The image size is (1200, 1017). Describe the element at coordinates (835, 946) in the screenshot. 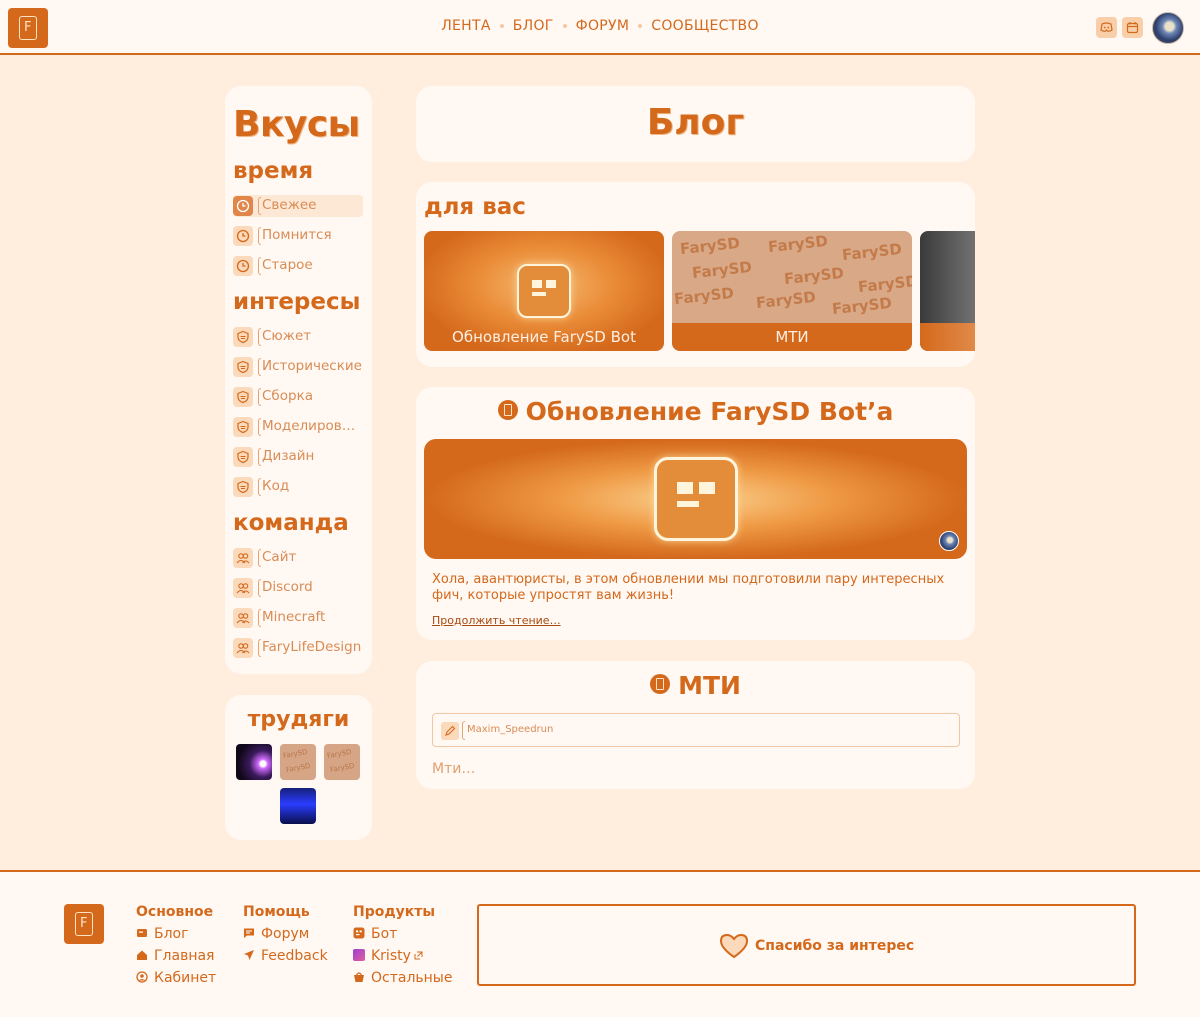

I see `thanks-text: Спасибо за интерес` at that location.